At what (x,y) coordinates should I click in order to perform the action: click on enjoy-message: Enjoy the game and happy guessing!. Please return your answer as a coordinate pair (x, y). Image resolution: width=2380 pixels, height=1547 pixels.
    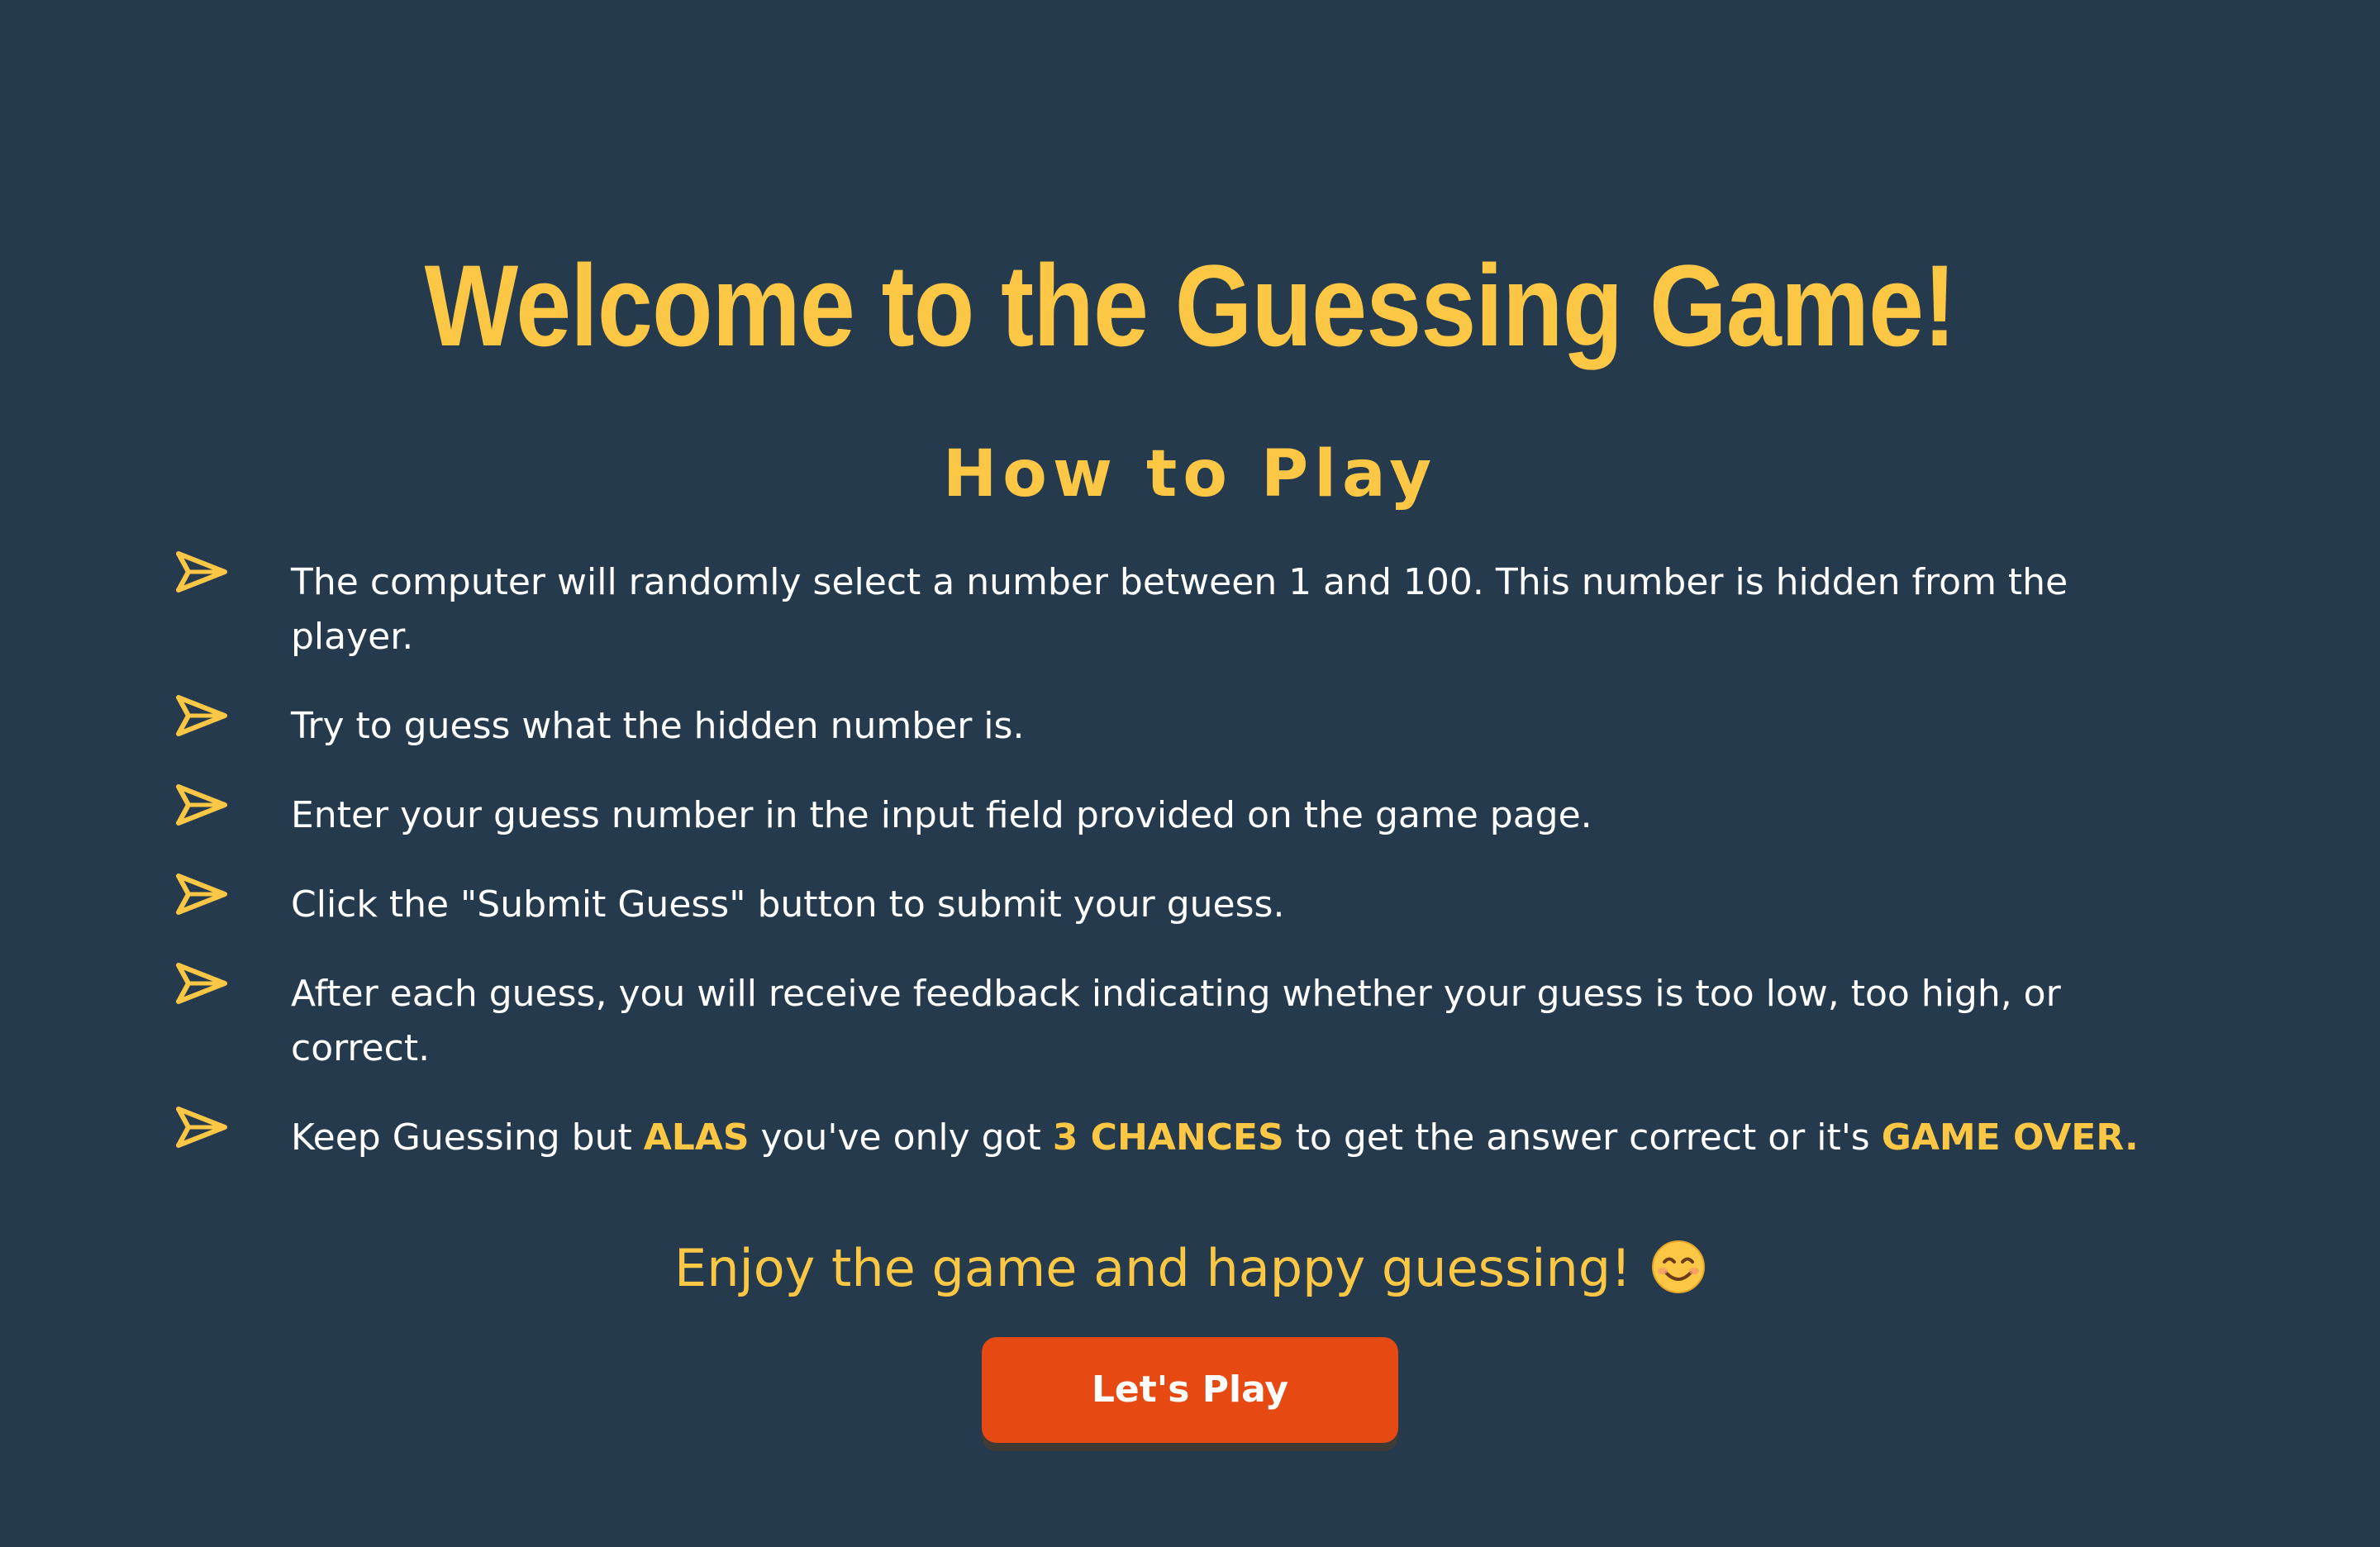
    Looking at the image, I should click on (1190, 1268).